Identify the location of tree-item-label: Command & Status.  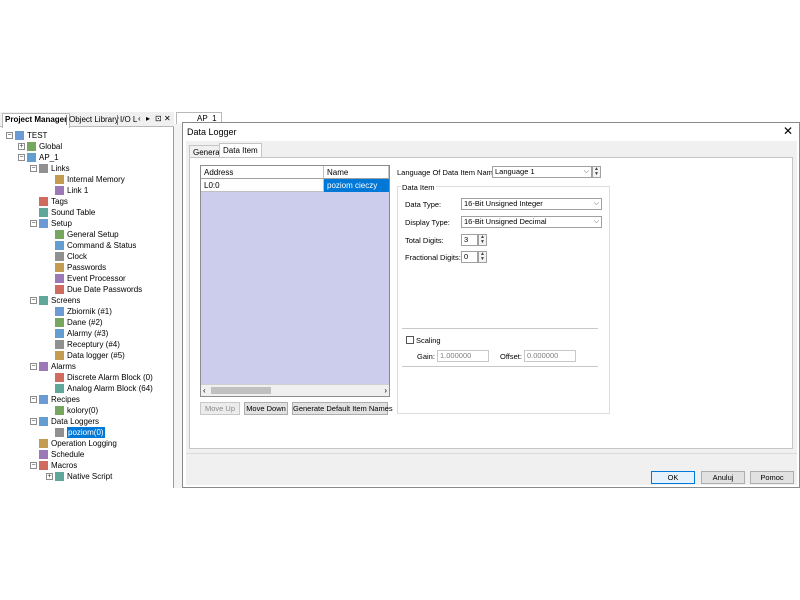
(102, 245).